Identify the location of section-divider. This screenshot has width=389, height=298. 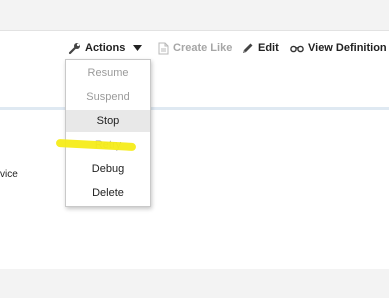
(194, 108).